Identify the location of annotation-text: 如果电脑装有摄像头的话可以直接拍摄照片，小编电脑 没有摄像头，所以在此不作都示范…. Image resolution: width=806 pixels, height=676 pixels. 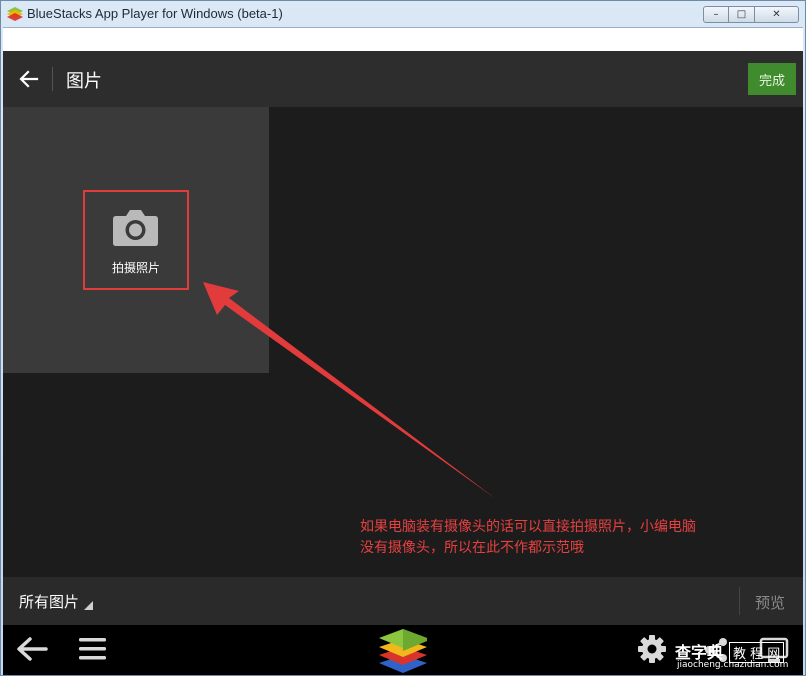
(570, 538).